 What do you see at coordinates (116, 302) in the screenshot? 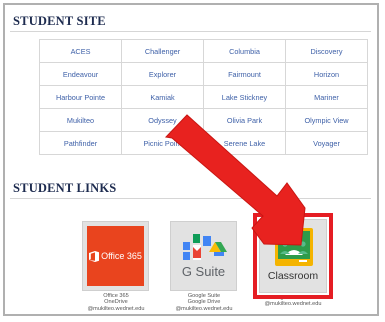
I see `office365-caption: Office 365 OneDrive @mukilteo.wednet.edu` at bounding box center [116, 302].